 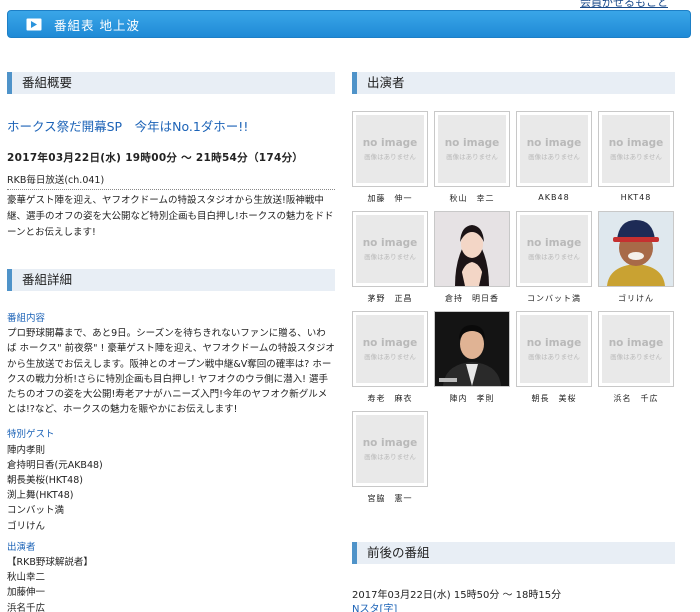 What do you see at coordinates (50, 563) in the screenshot?
I see `cast-item: 【RKB野球解説者】` at bounding box center [50, 563].